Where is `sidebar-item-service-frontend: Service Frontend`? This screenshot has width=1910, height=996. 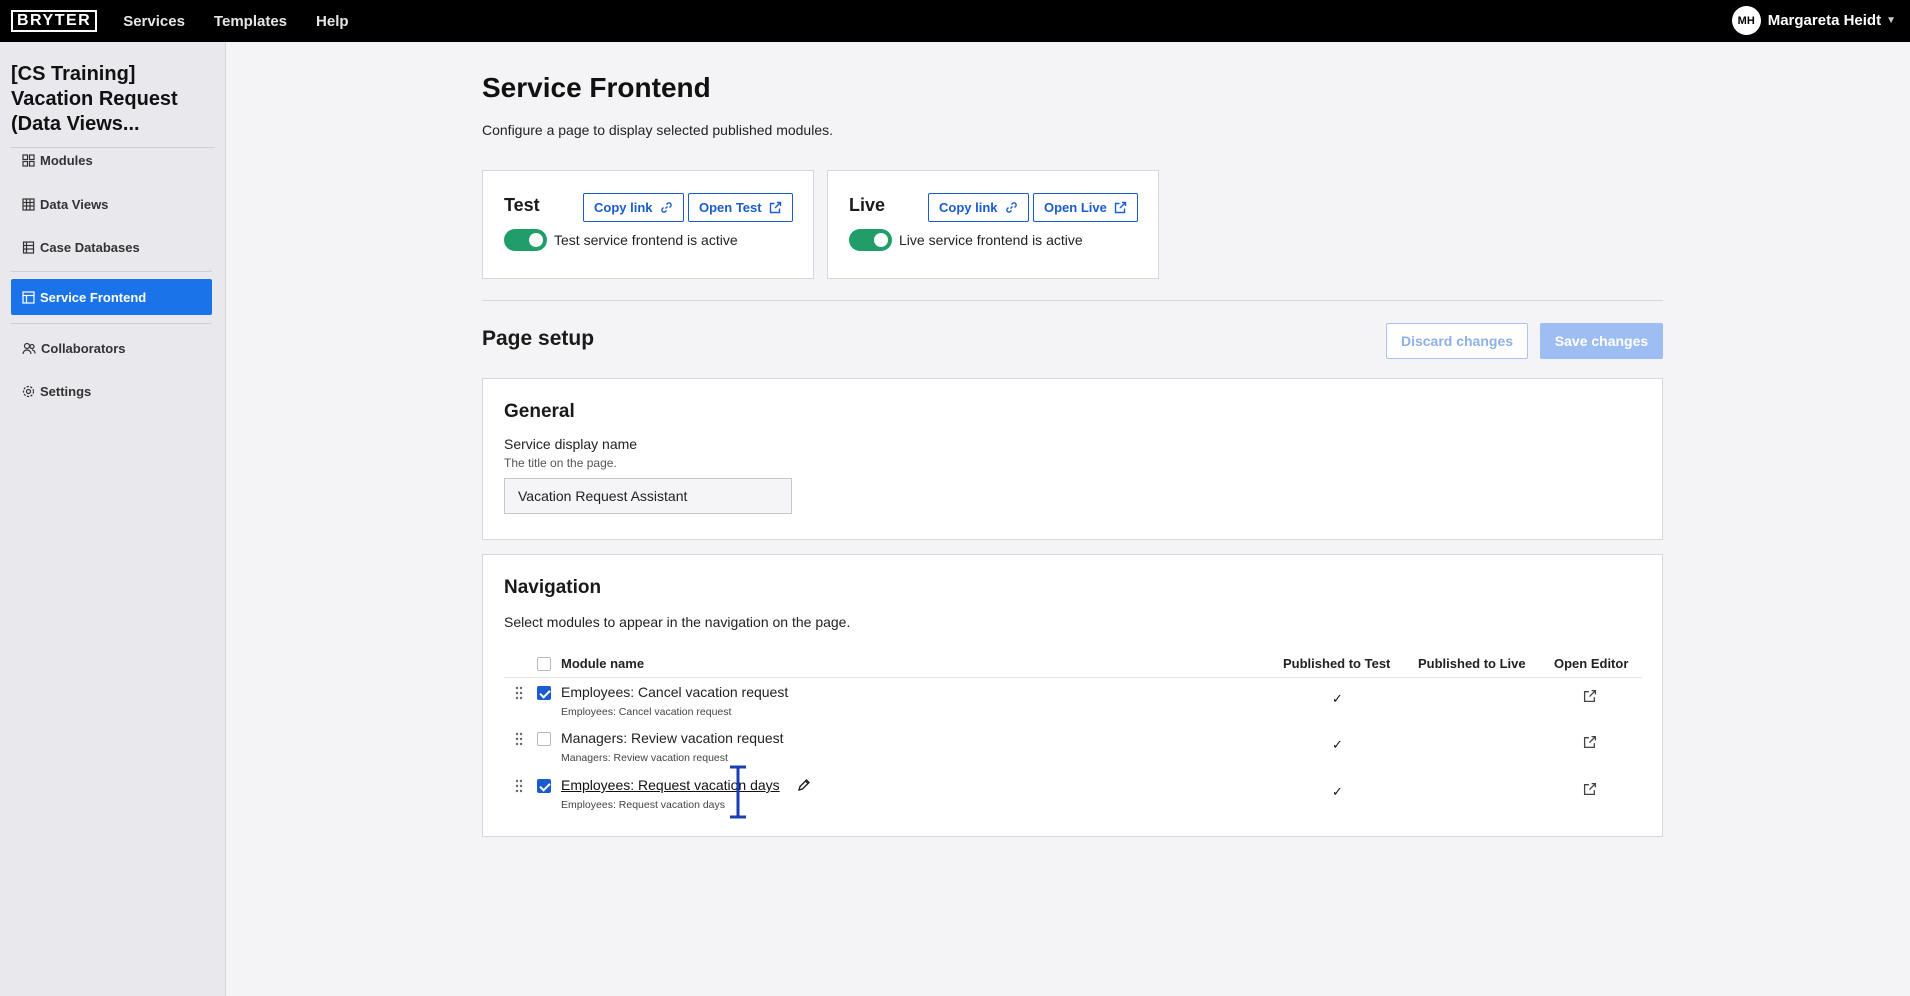 sidebar-item-service-frontend: Service Frontend is located at coordinates (111, 297).